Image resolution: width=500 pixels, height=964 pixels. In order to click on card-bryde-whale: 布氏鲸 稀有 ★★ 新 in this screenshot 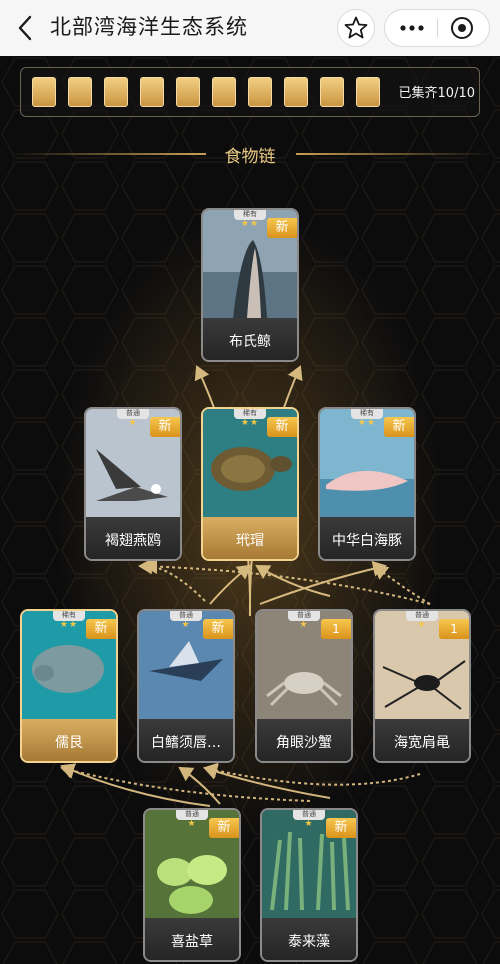, I will do `click(250, 285)`.